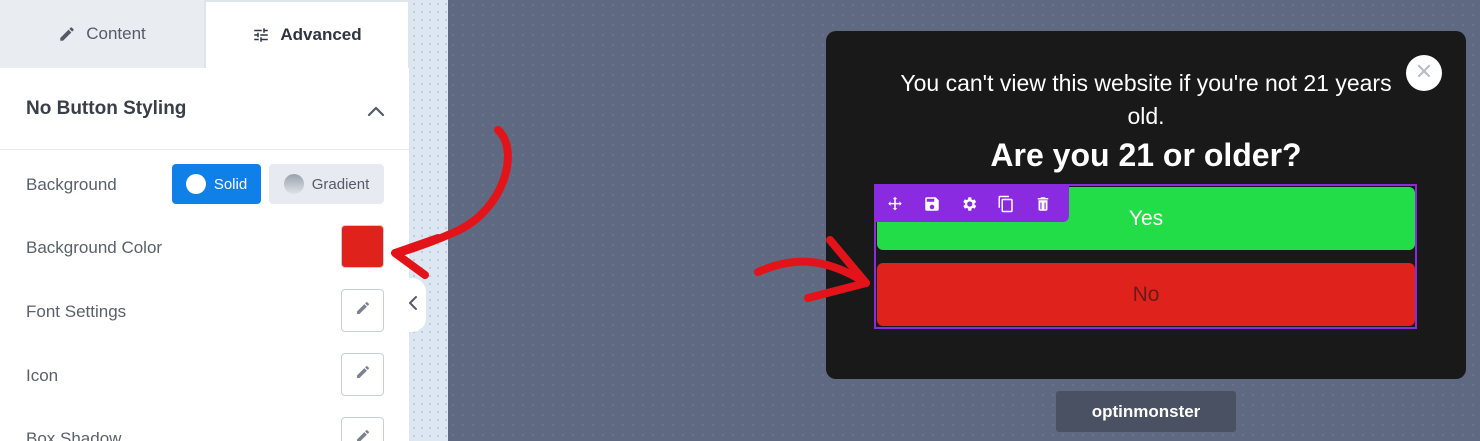 The width and height of the screenshot is (1480, 441). Describe the element at coordinates (1146, 155) in the screenshot. I see `popup-question: Are you 21 or older?` at that location.